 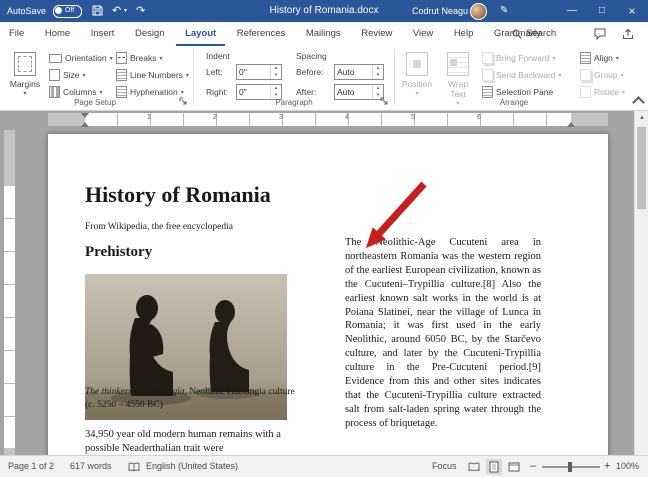 What do you see at coordinates (201, 35) in the screenshot?
I see `tab-layout: Layout` at bounding box center [201, 35].